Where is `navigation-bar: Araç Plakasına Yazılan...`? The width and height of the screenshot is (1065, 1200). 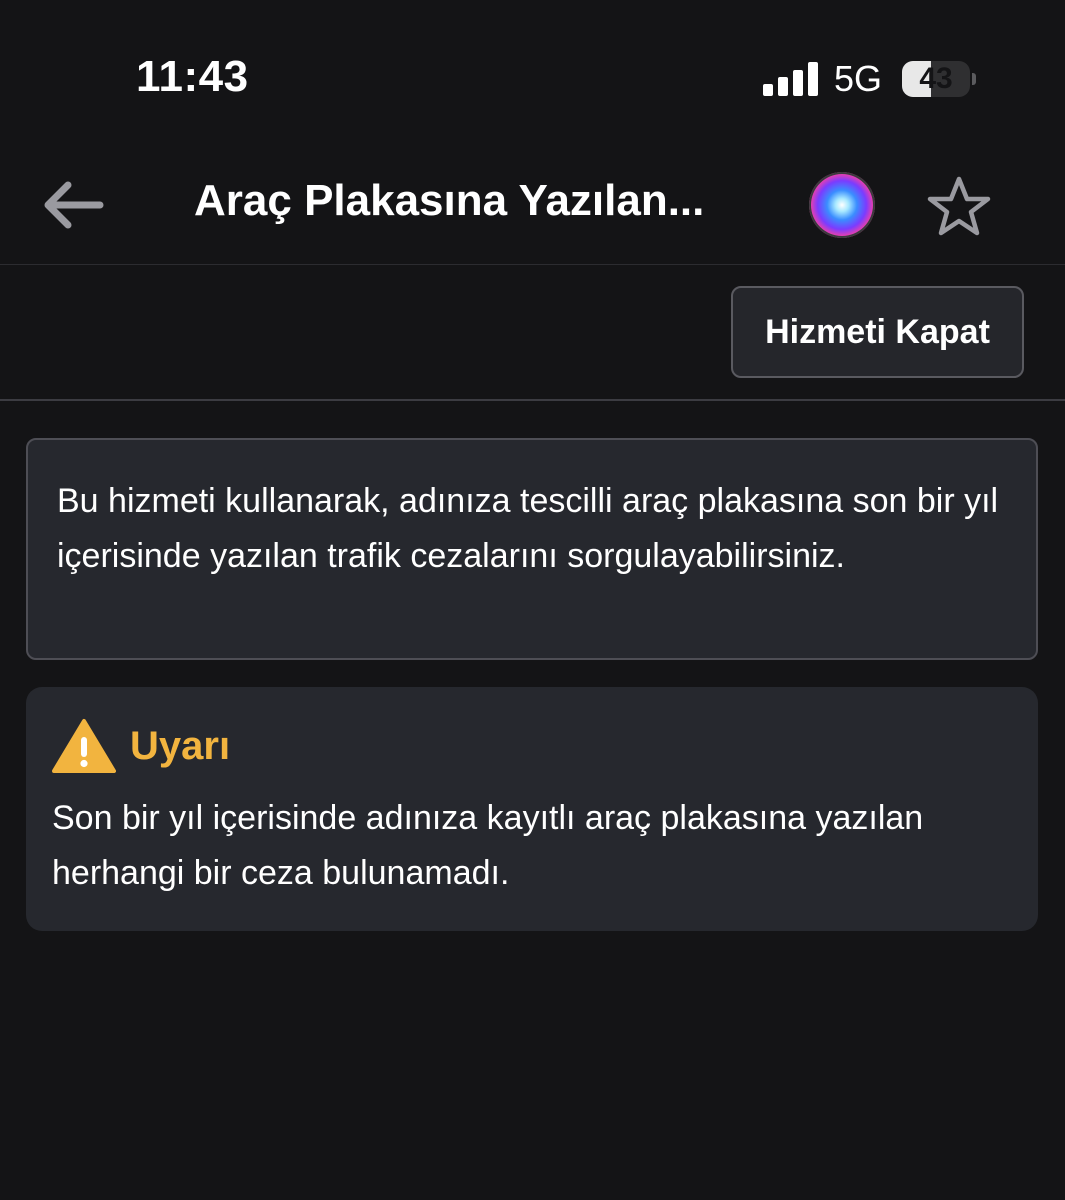
navigation-bar: Araç Plakasına Yazılan... is located at coordinates (532, 207).